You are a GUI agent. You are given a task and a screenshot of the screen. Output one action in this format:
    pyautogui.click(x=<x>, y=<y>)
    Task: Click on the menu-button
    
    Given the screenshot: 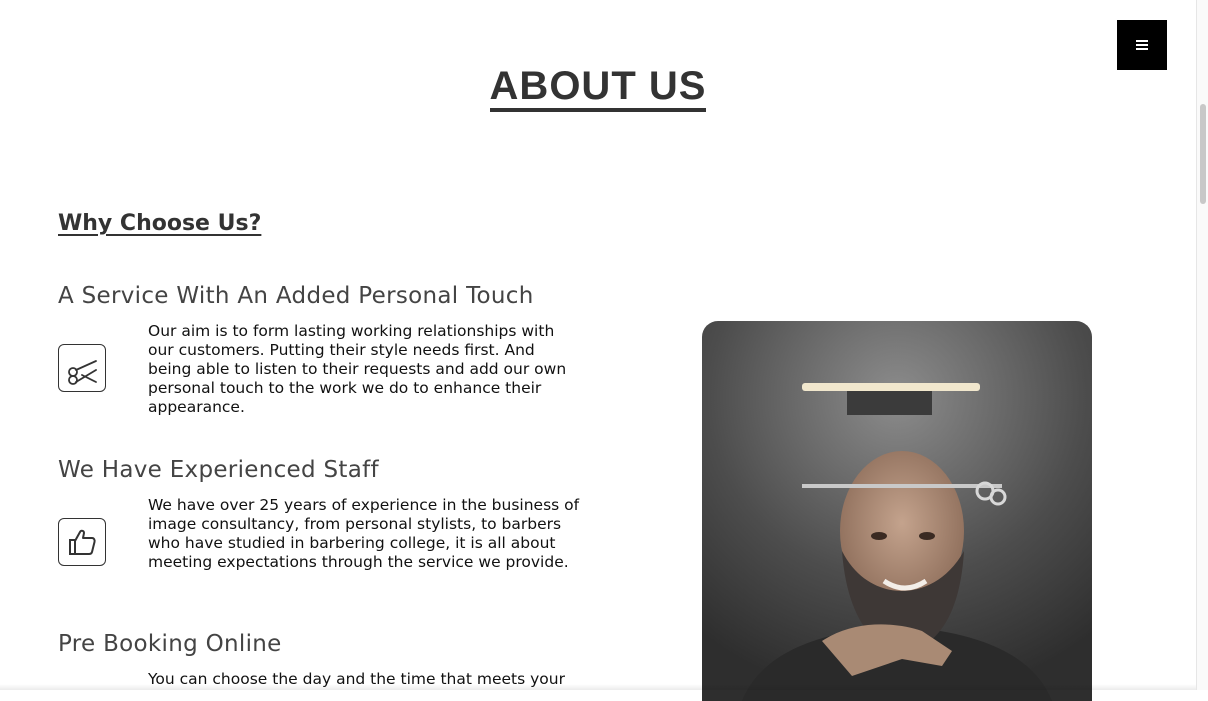 What is the action you would take?
    pyautogui.click(x=1142, y=45)
    